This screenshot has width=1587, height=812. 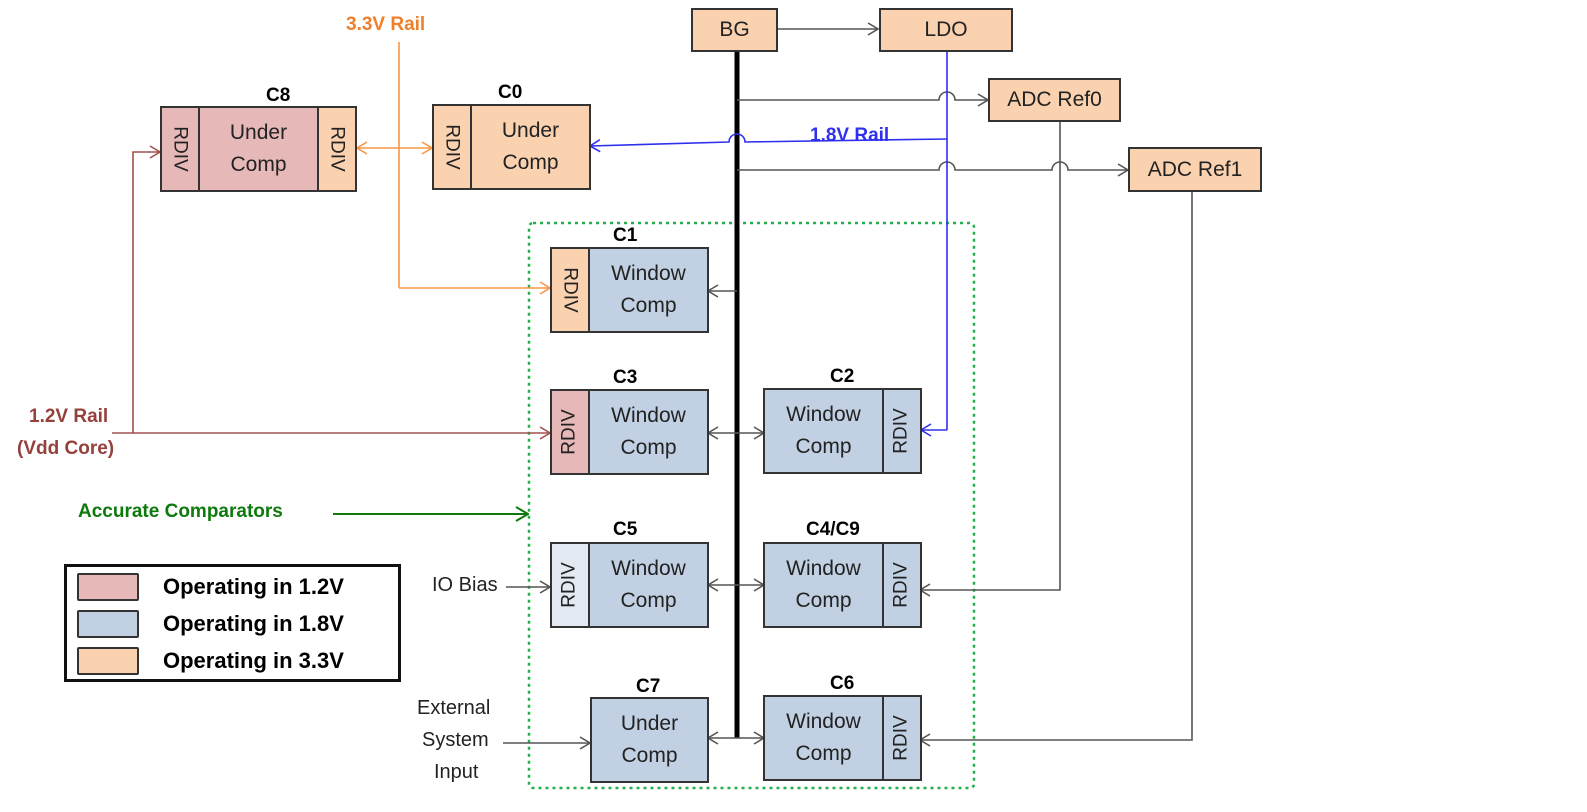 I want to click on adc-ref1-label: ADC Ref1, so click(x=1195, y=169).